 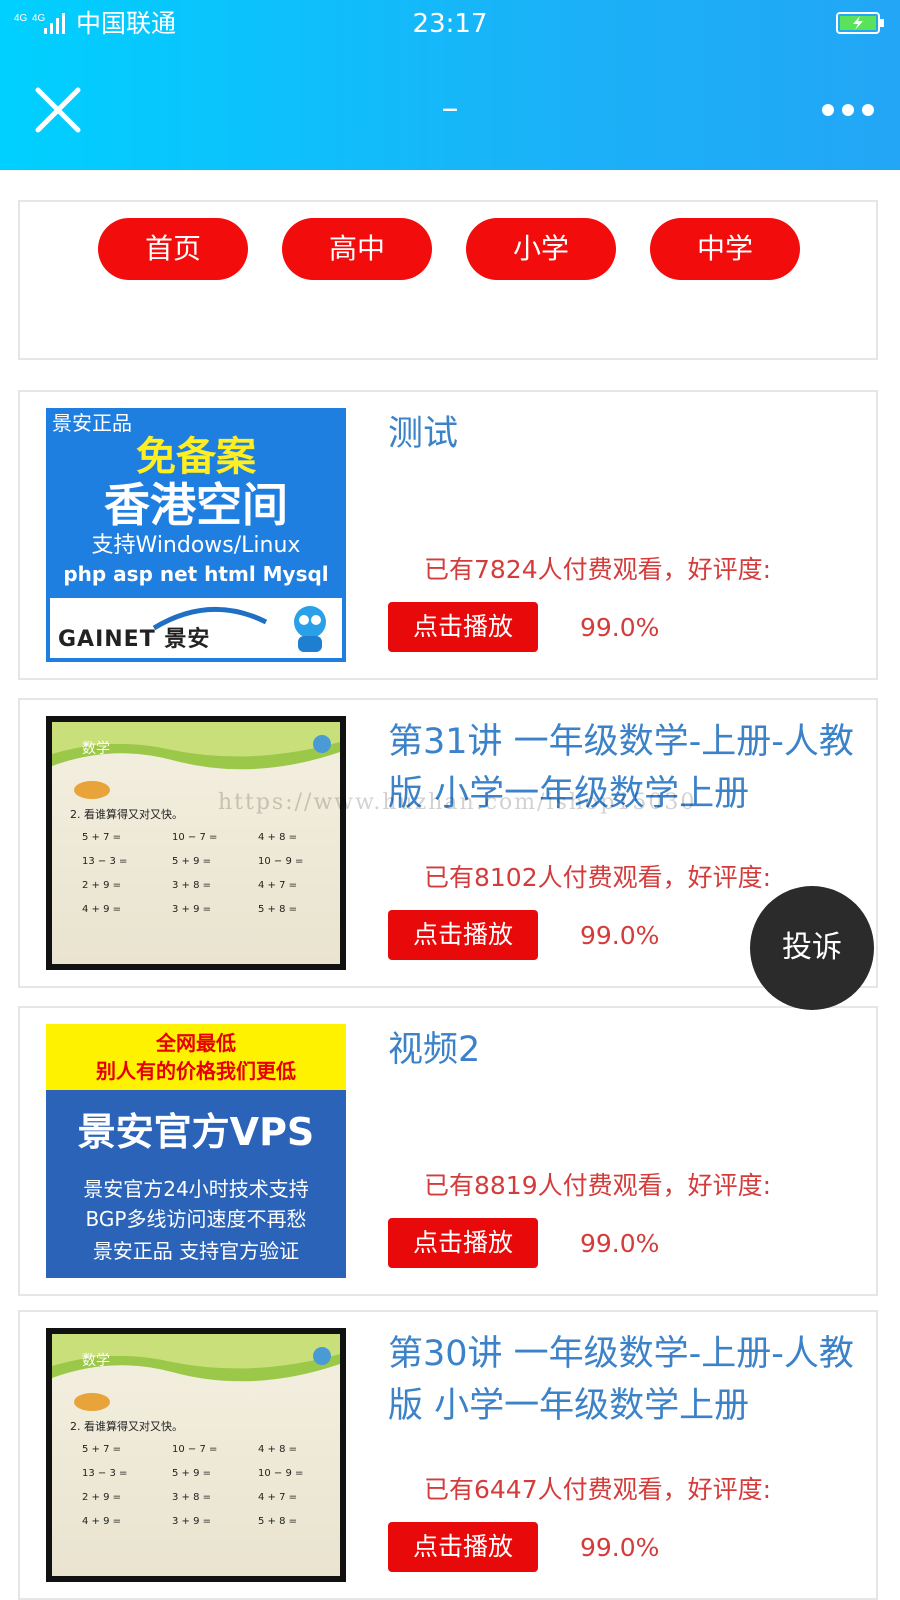 I want to click on ad-logo: GAINET 景安, so click(x=196, y=628).